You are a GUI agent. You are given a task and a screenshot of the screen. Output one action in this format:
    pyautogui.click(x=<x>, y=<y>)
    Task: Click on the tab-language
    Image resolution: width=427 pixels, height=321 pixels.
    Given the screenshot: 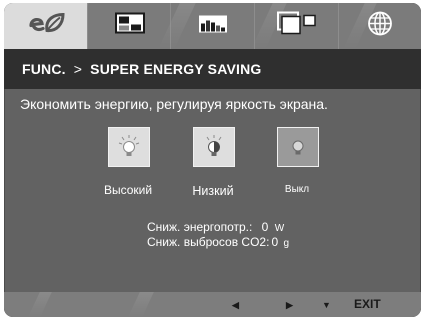 What is the action you would take?
    pyautogui.click(x=380, y=26)
    